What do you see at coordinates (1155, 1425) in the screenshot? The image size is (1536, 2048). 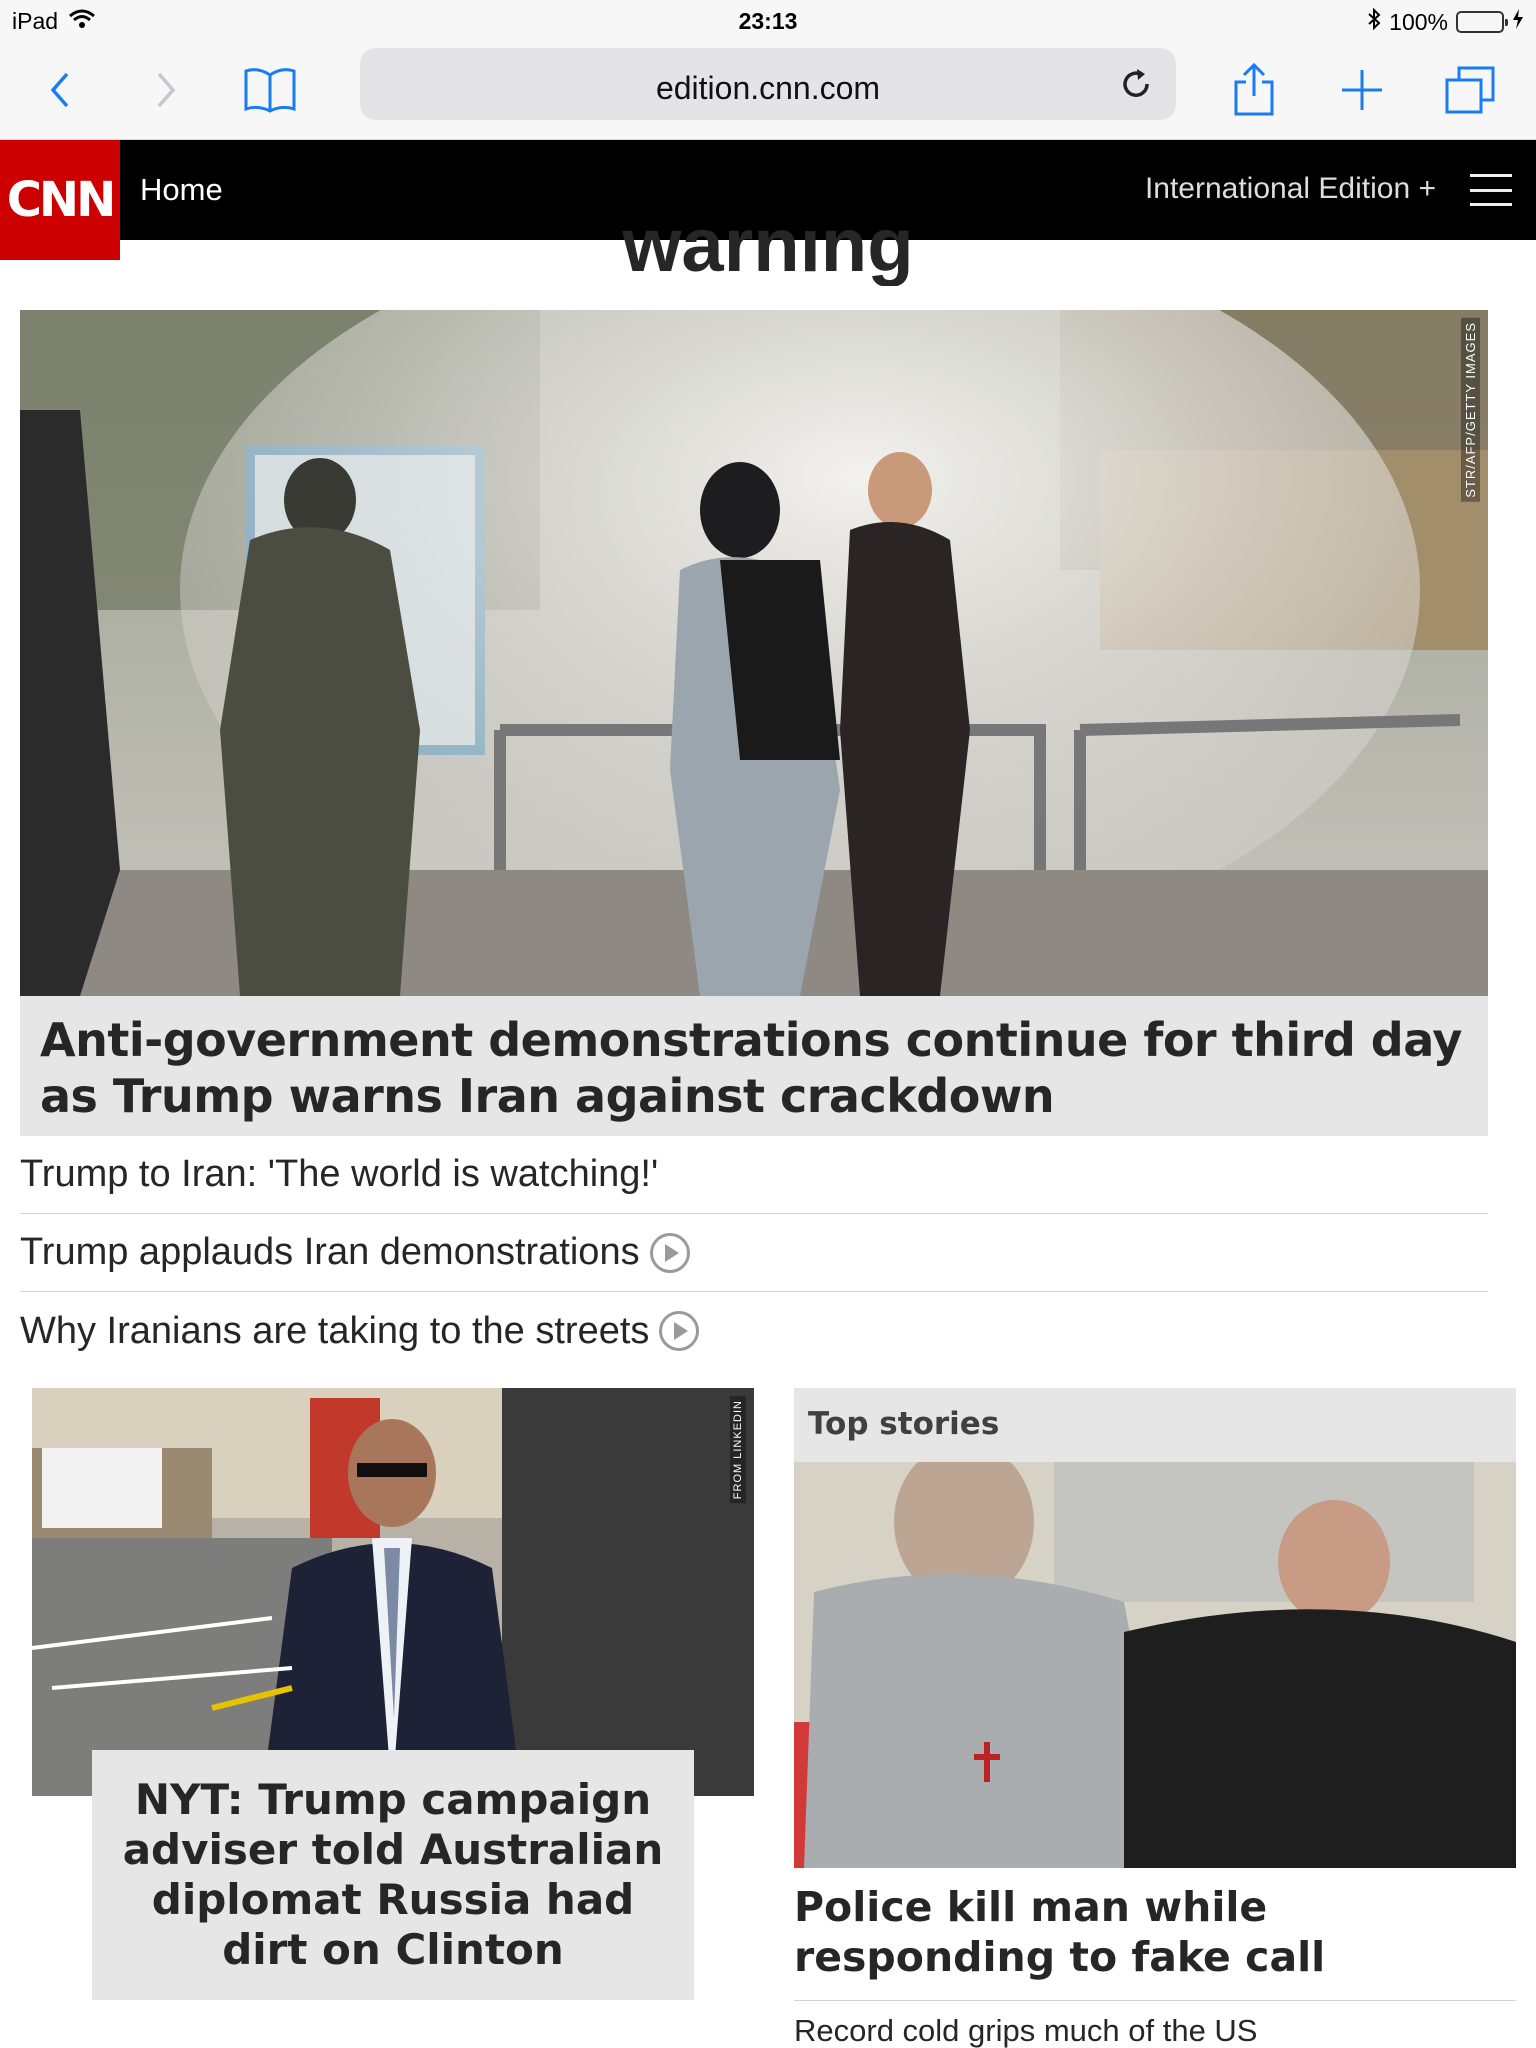 I see `top-stories-header: Top stories` at bounding box center [1155, 1425].